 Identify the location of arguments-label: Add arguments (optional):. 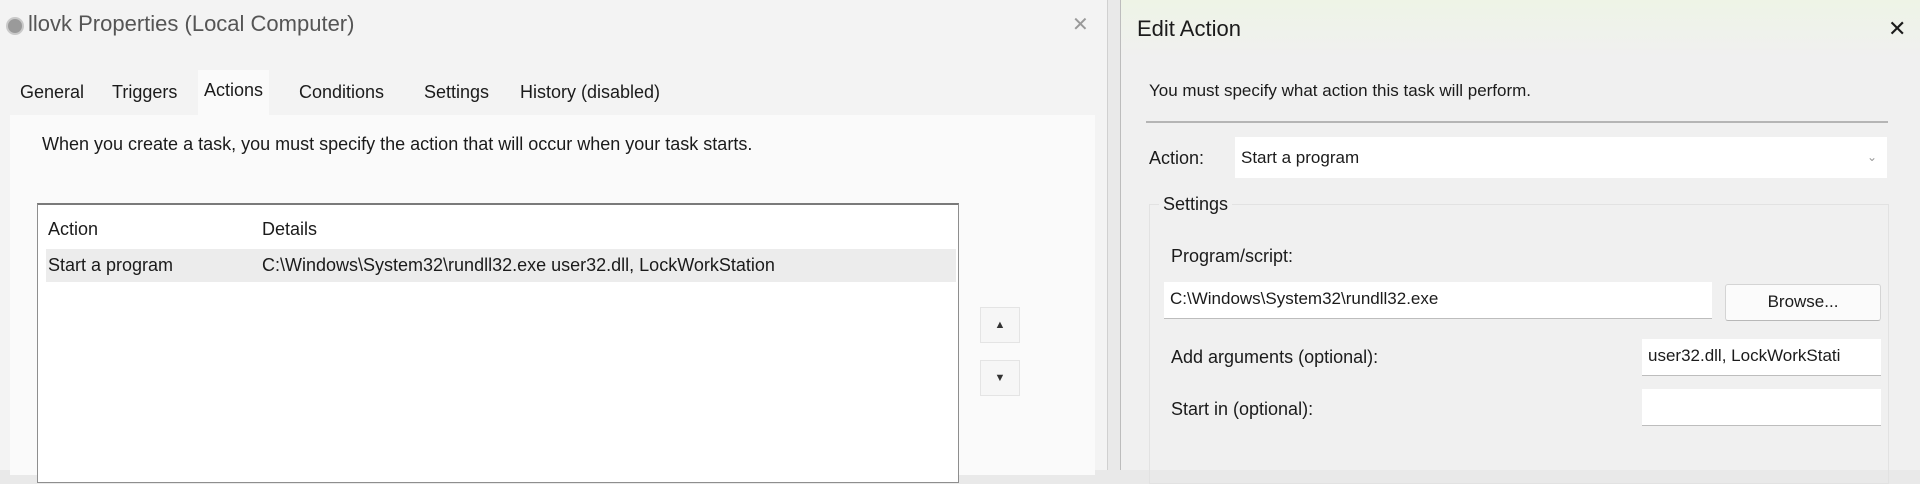
(1275, 357).